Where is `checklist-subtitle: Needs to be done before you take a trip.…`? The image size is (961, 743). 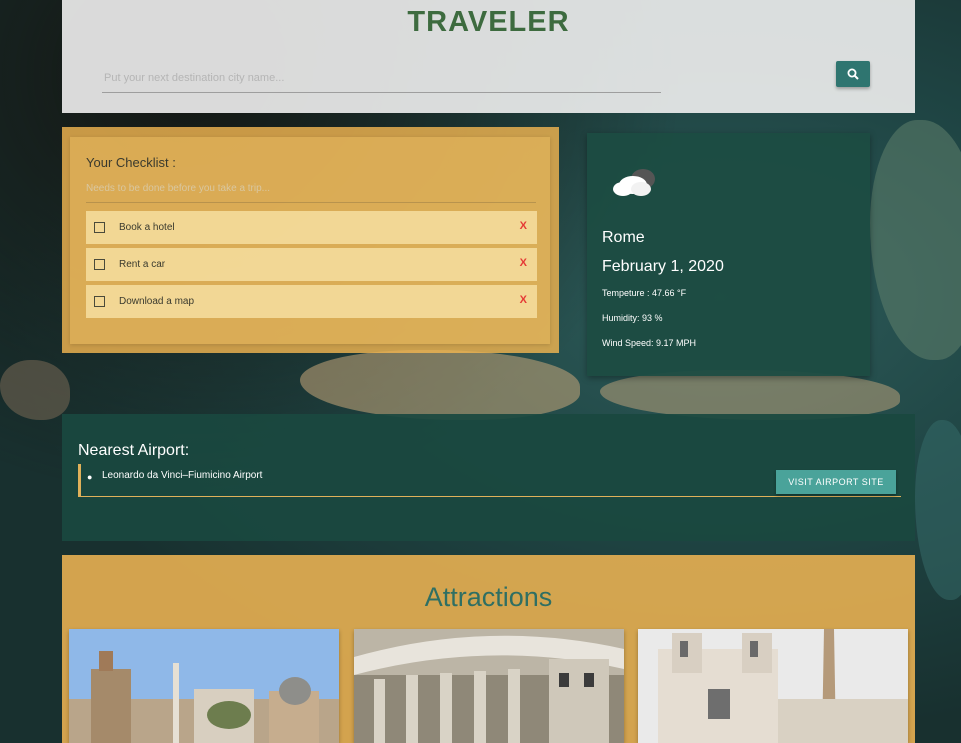
checklist-subtitle: Needs to be done before you take a trip.… is located at coordinates (311, 193).